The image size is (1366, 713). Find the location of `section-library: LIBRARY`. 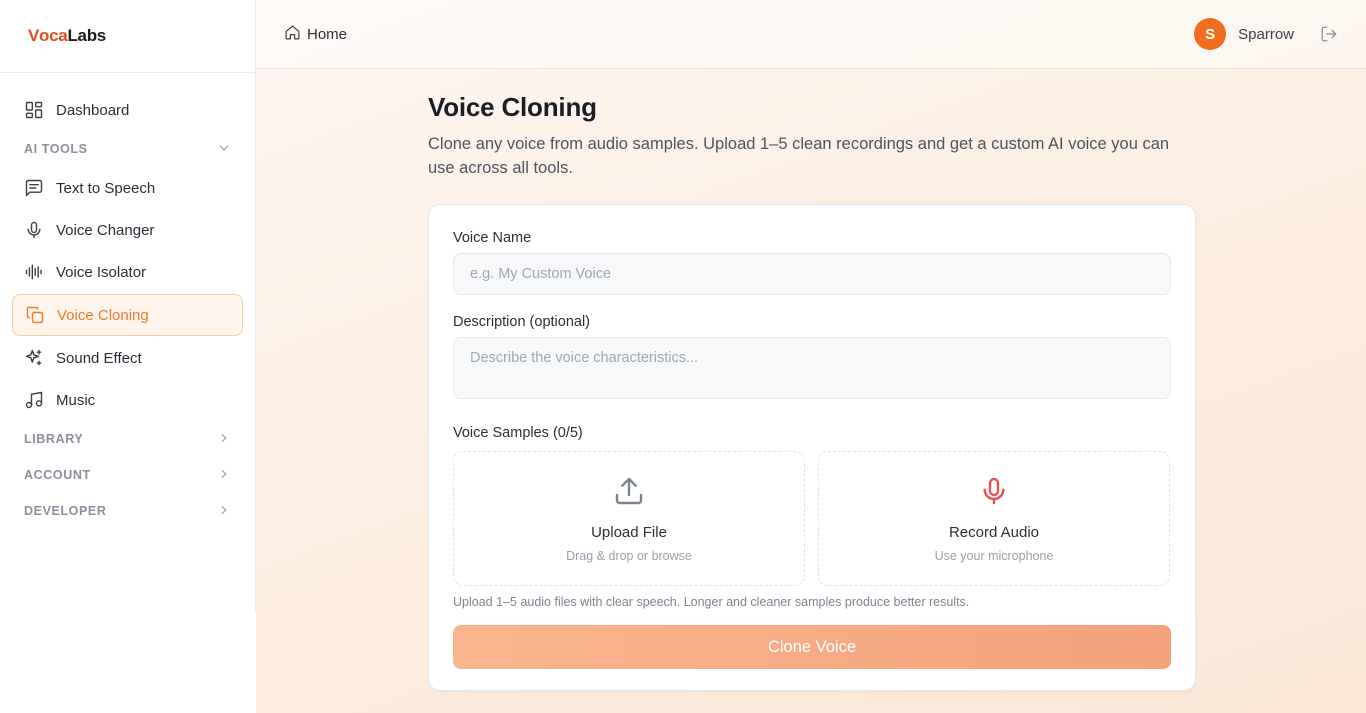

section-library: LIBRARY is located at coordinates (127, 439).